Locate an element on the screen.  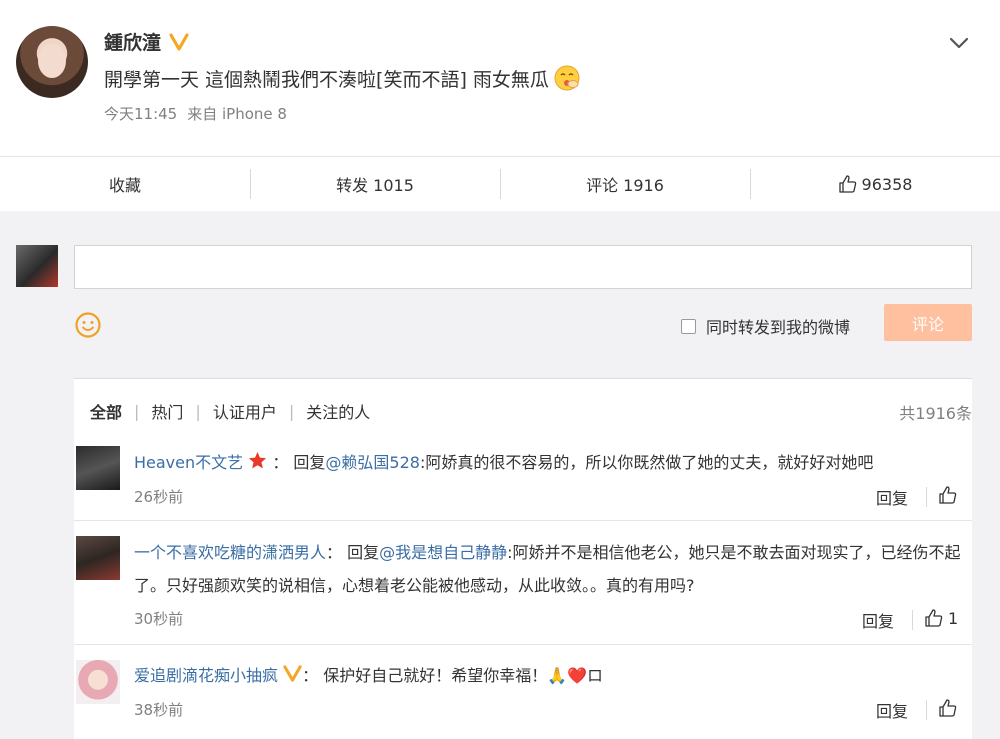
comment-button: 评论 1916 is located at coordinates (625, 184).